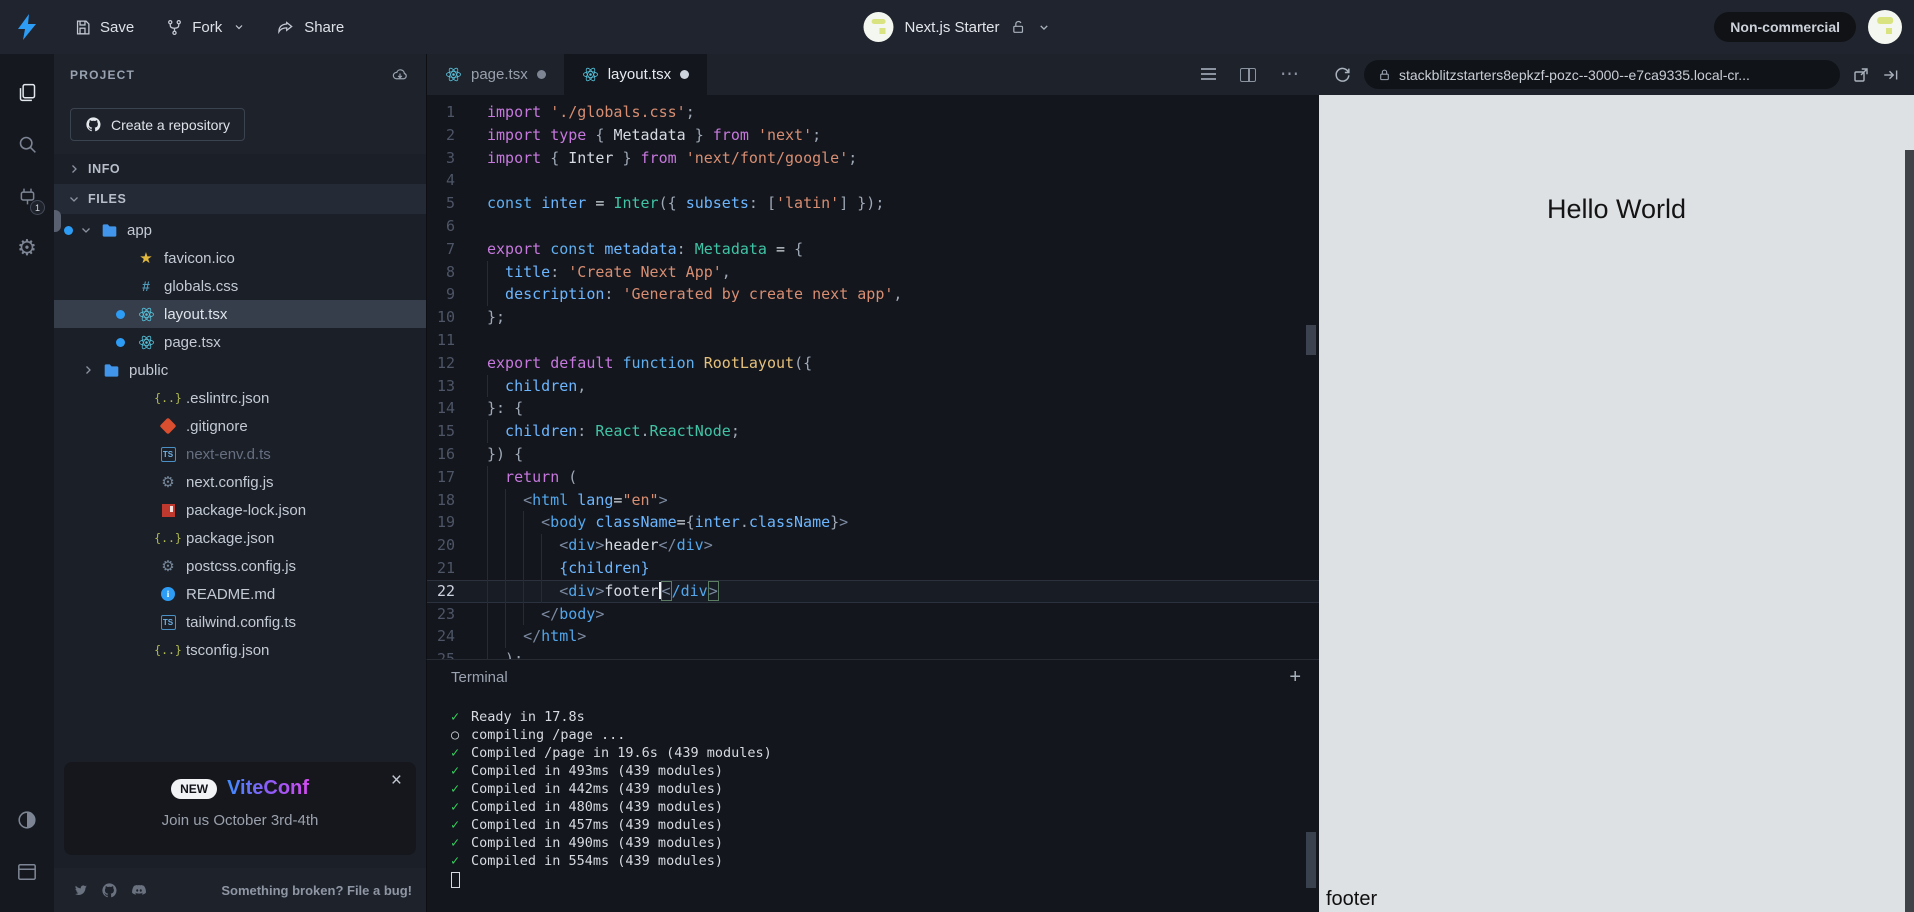 This screenshot has width=1914, height=912. I want to click on more-actions-icon: ⋯, so click(1289, 74).